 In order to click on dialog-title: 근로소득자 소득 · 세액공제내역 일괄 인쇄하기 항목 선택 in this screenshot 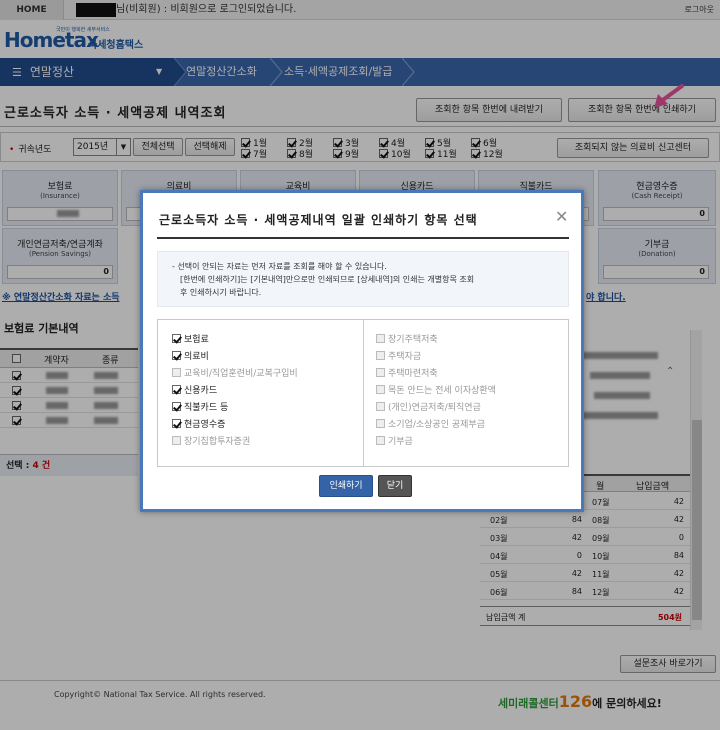, I will do `click(318, 220)`.